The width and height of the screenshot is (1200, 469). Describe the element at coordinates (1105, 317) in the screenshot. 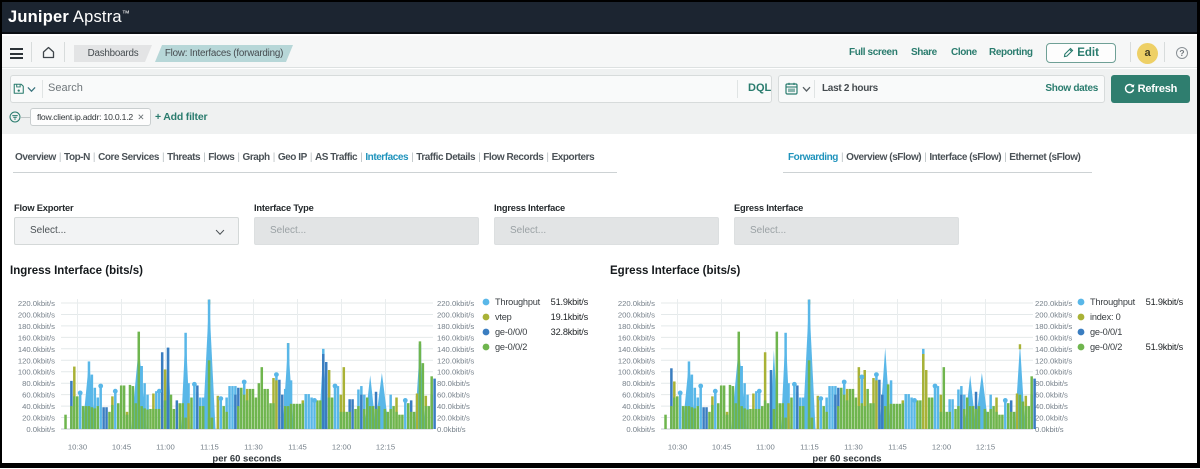

I see `svg-text: index: 0` at that location.